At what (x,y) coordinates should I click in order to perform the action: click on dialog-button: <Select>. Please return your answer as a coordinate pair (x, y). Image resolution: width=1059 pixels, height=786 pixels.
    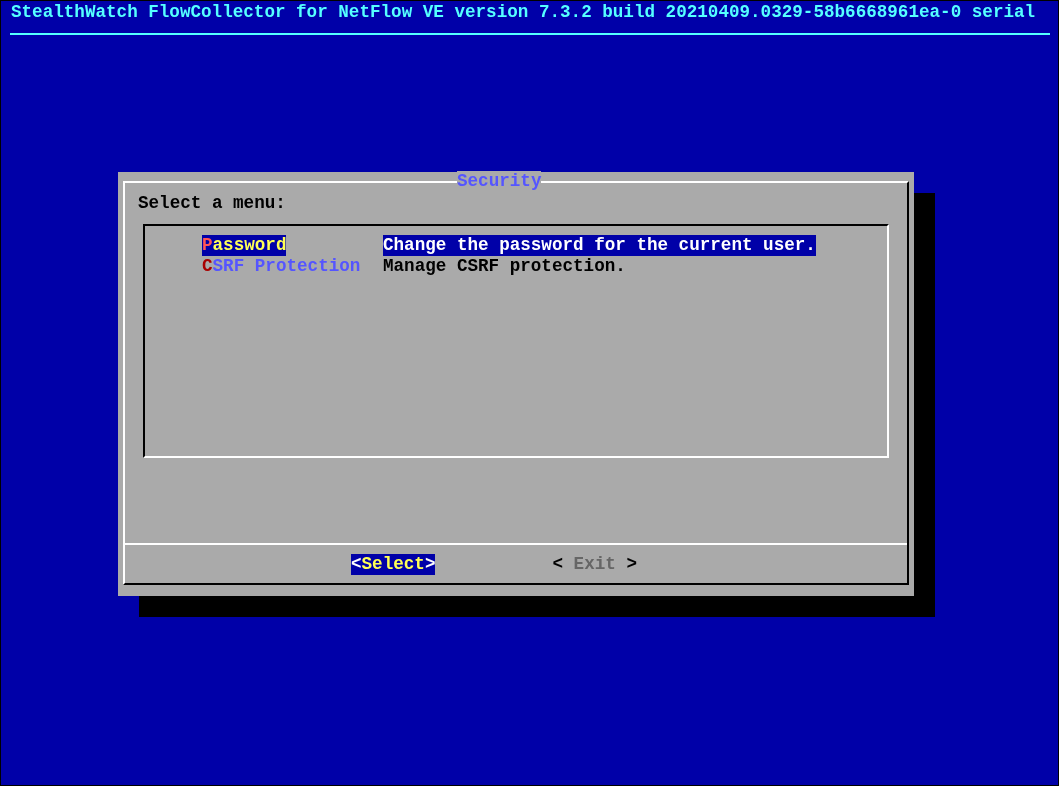
    Looking at the image, I should click on (393, 564).